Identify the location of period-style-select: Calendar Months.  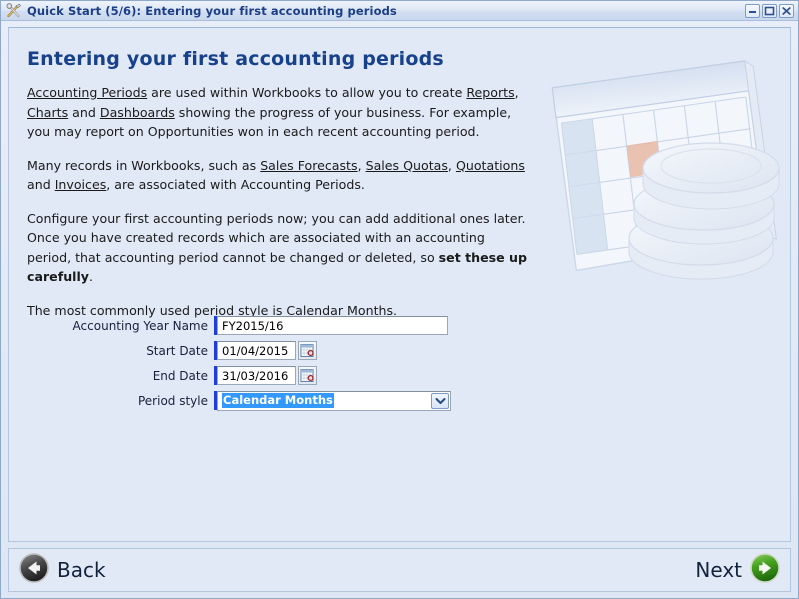
(334, 400).